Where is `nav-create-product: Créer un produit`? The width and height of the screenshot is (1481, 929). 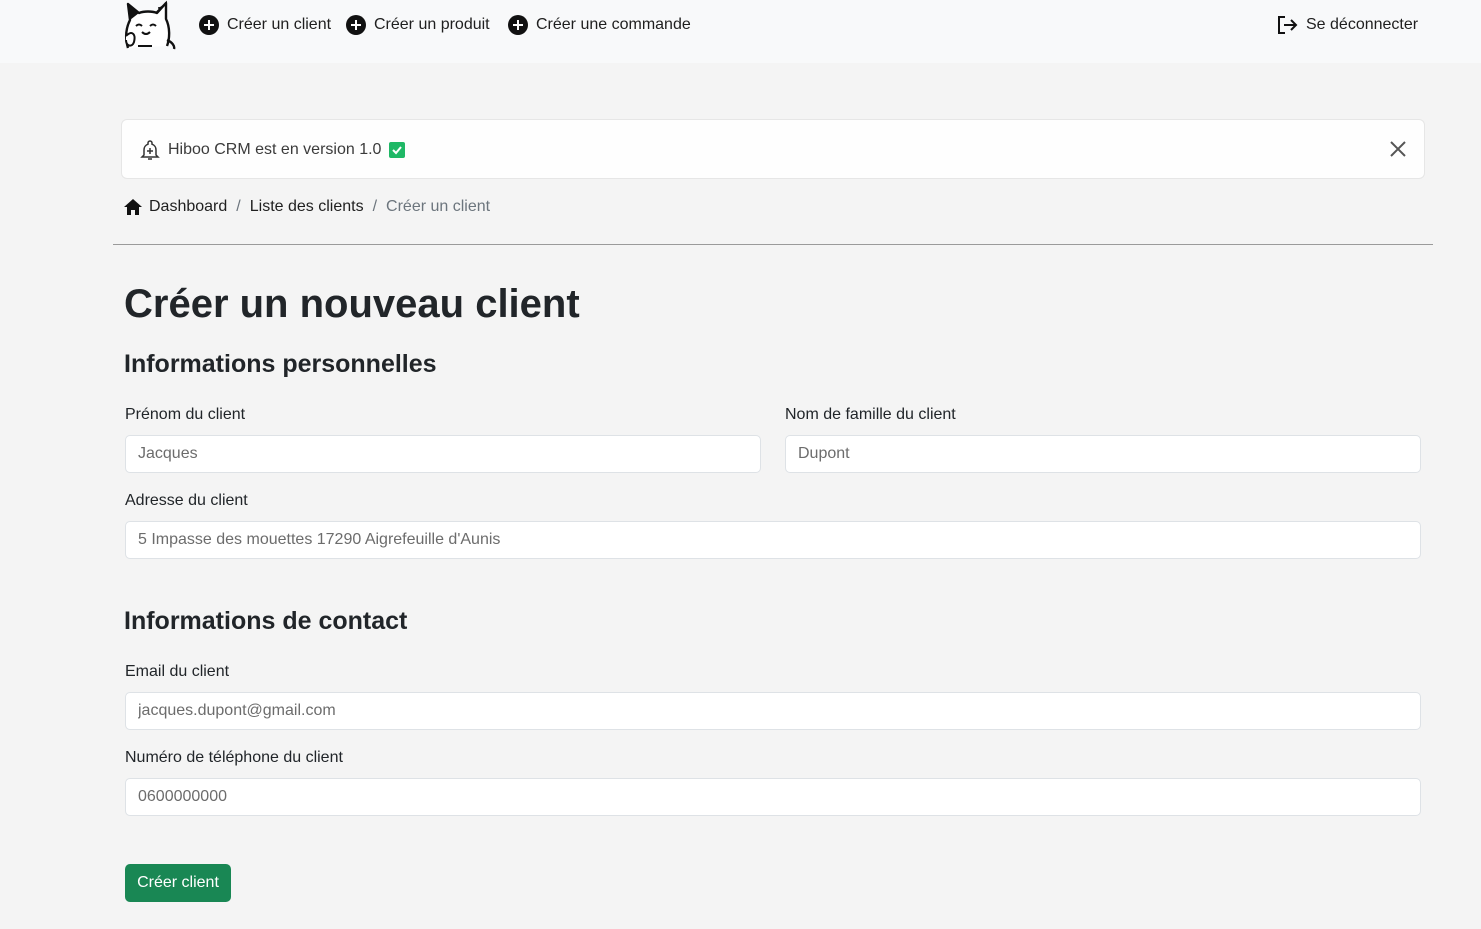 nav-create-product: Créer un produit is located at coordinates (418, 25).